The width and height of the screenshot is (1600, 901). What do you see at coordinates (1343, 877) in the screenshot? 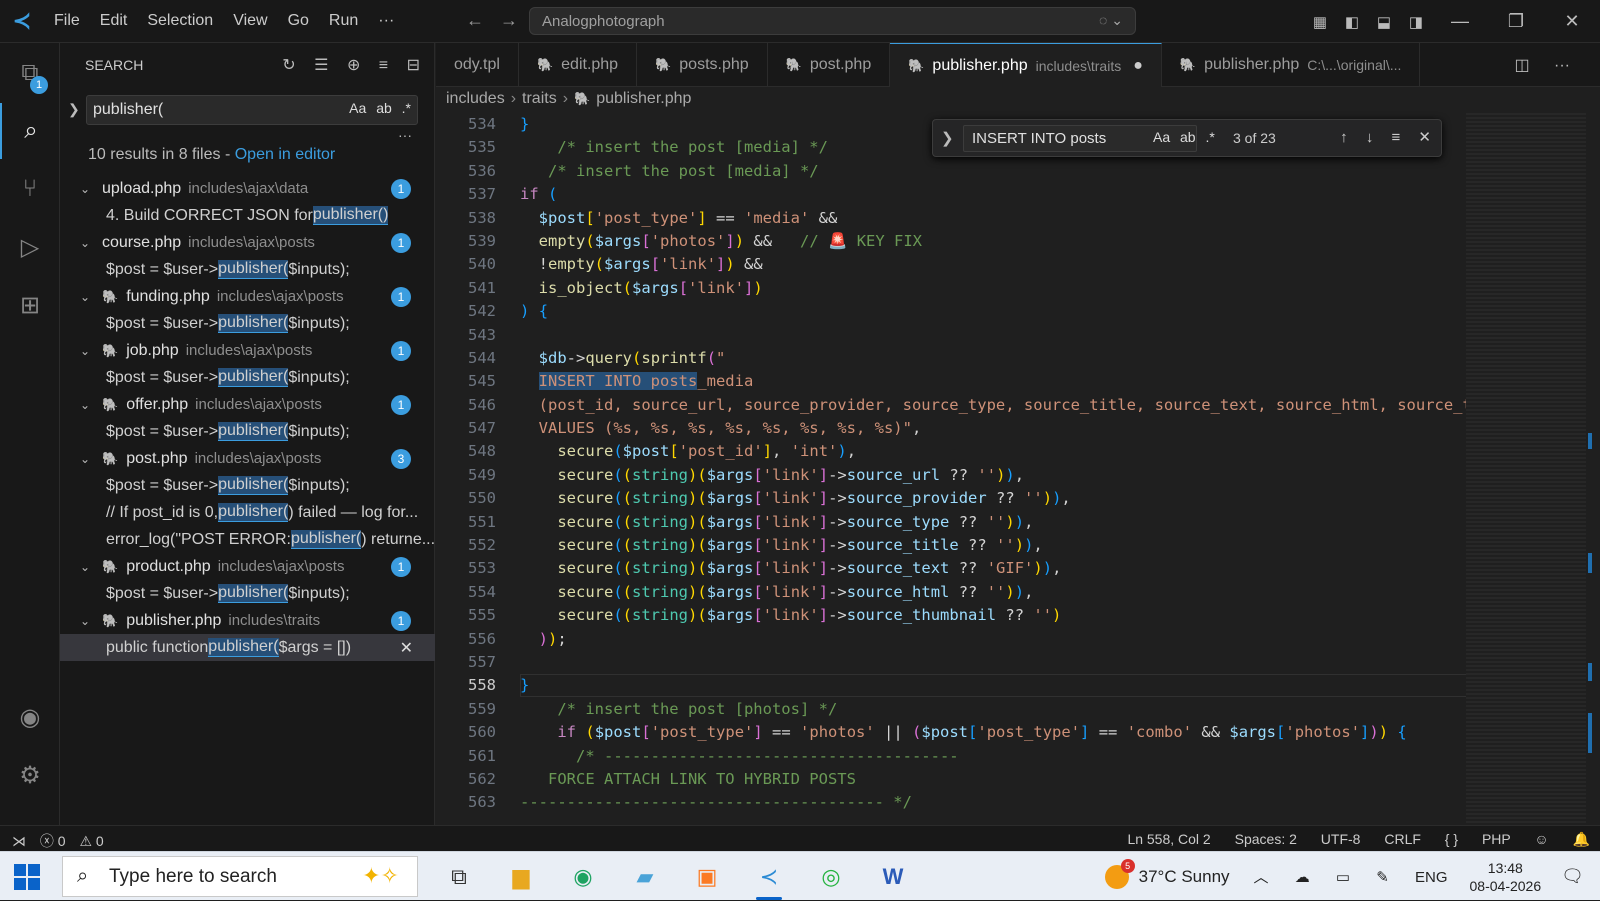
I see `device-icon: ▭` at bounding box center [1343, 877].